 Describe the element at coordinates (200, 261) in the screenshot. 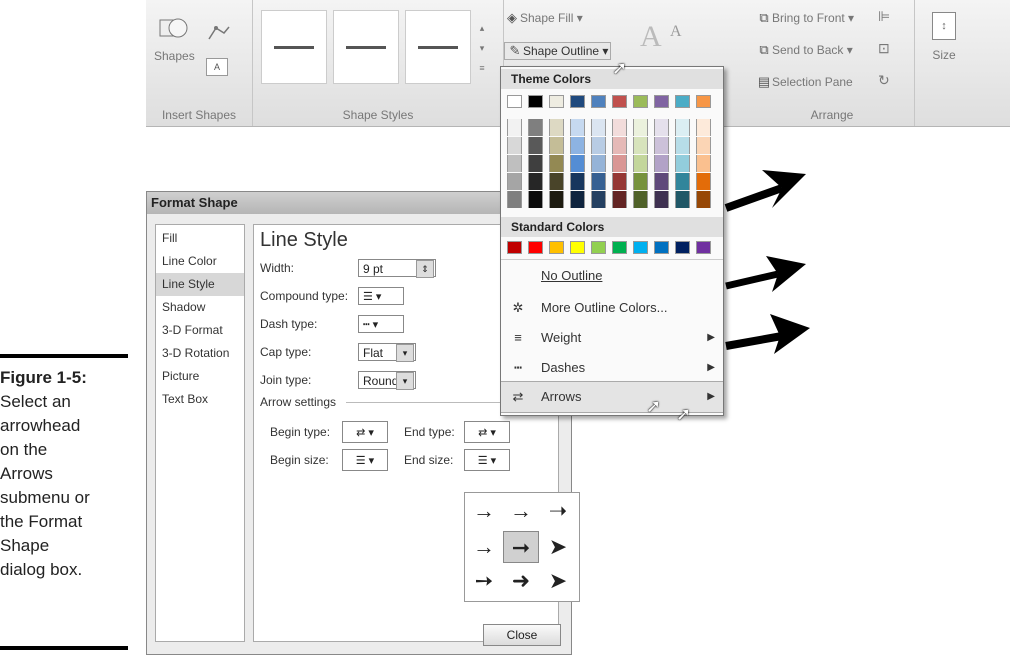

I see `nav-line-color: Line Color` at that location.